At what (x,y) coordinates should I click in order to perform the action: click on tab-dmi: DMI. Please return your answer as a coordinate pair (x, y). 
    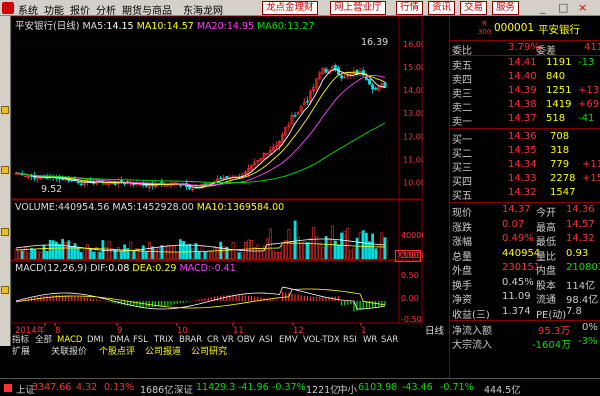
    Looking at the image, I should click on (95, 340).